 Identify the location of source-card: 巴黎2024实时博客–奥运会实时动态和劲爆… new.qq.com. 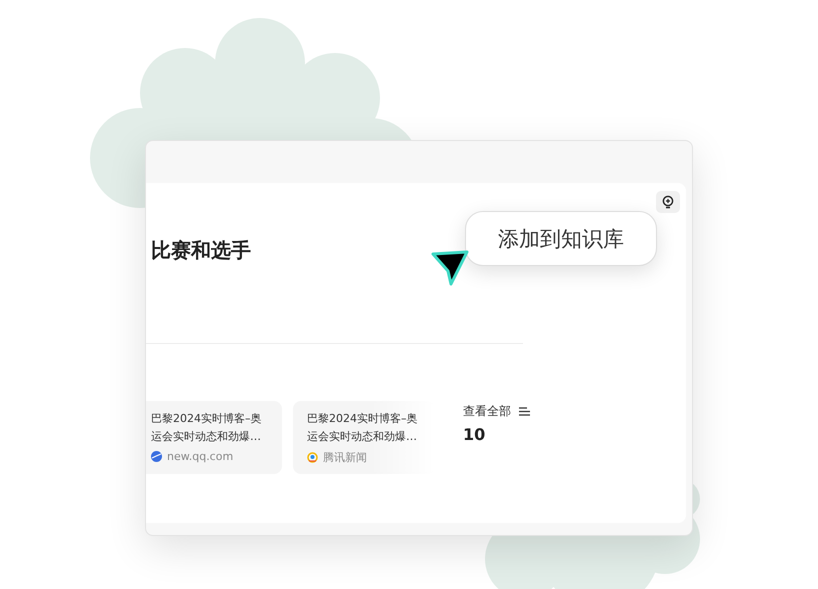
(214, 437).